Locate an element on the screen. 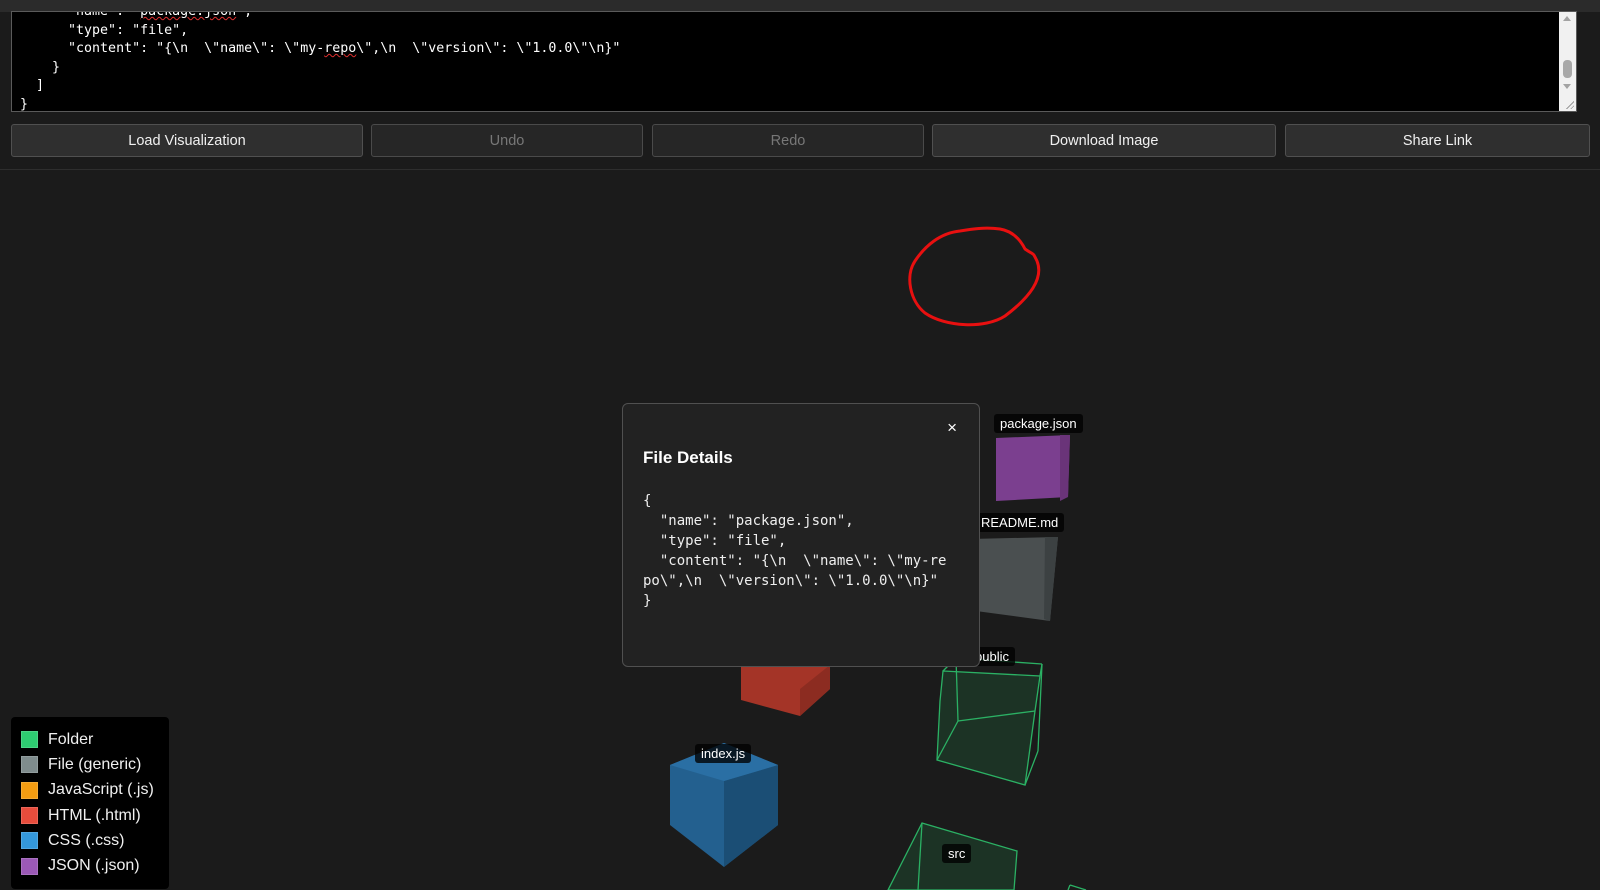 This screenshot has height=890, width=1600. editor-line: "name": "package.json", is located at coordinates (136, 15).